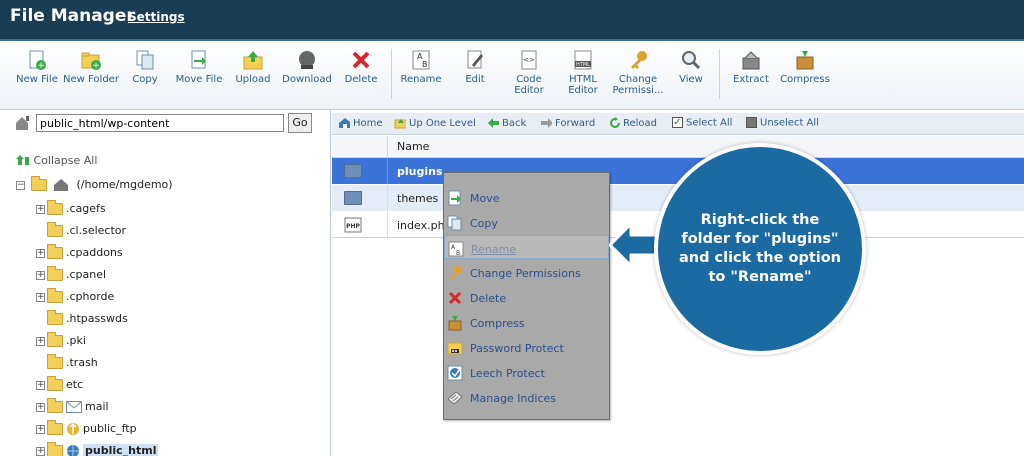 The height and width of the screenshot is (456, 1024). Describe the element at coordinates (72, 408) in the screenshot. I see `tree-item-mail: + mail` at that location.